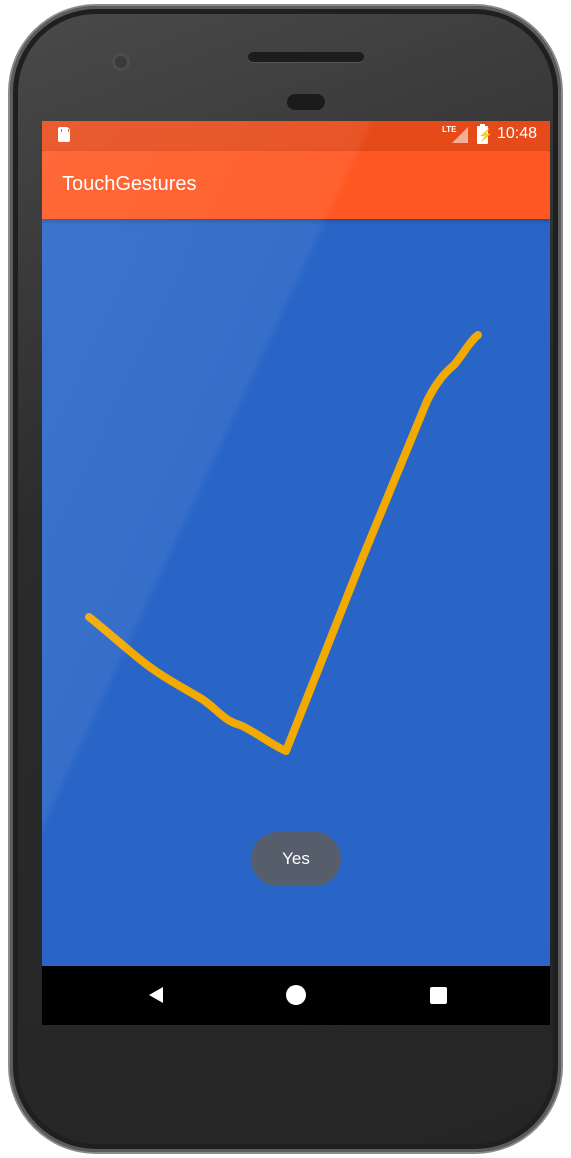 The image size is (571, 1158). I want to click on back-icon, so click(156, 995).